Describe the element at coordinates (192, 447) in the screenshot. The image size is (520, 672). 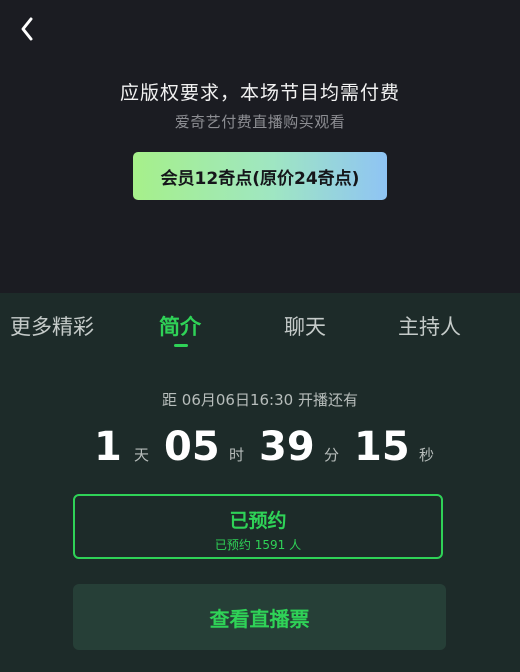
I see `countdown-hours: 05` at that location.